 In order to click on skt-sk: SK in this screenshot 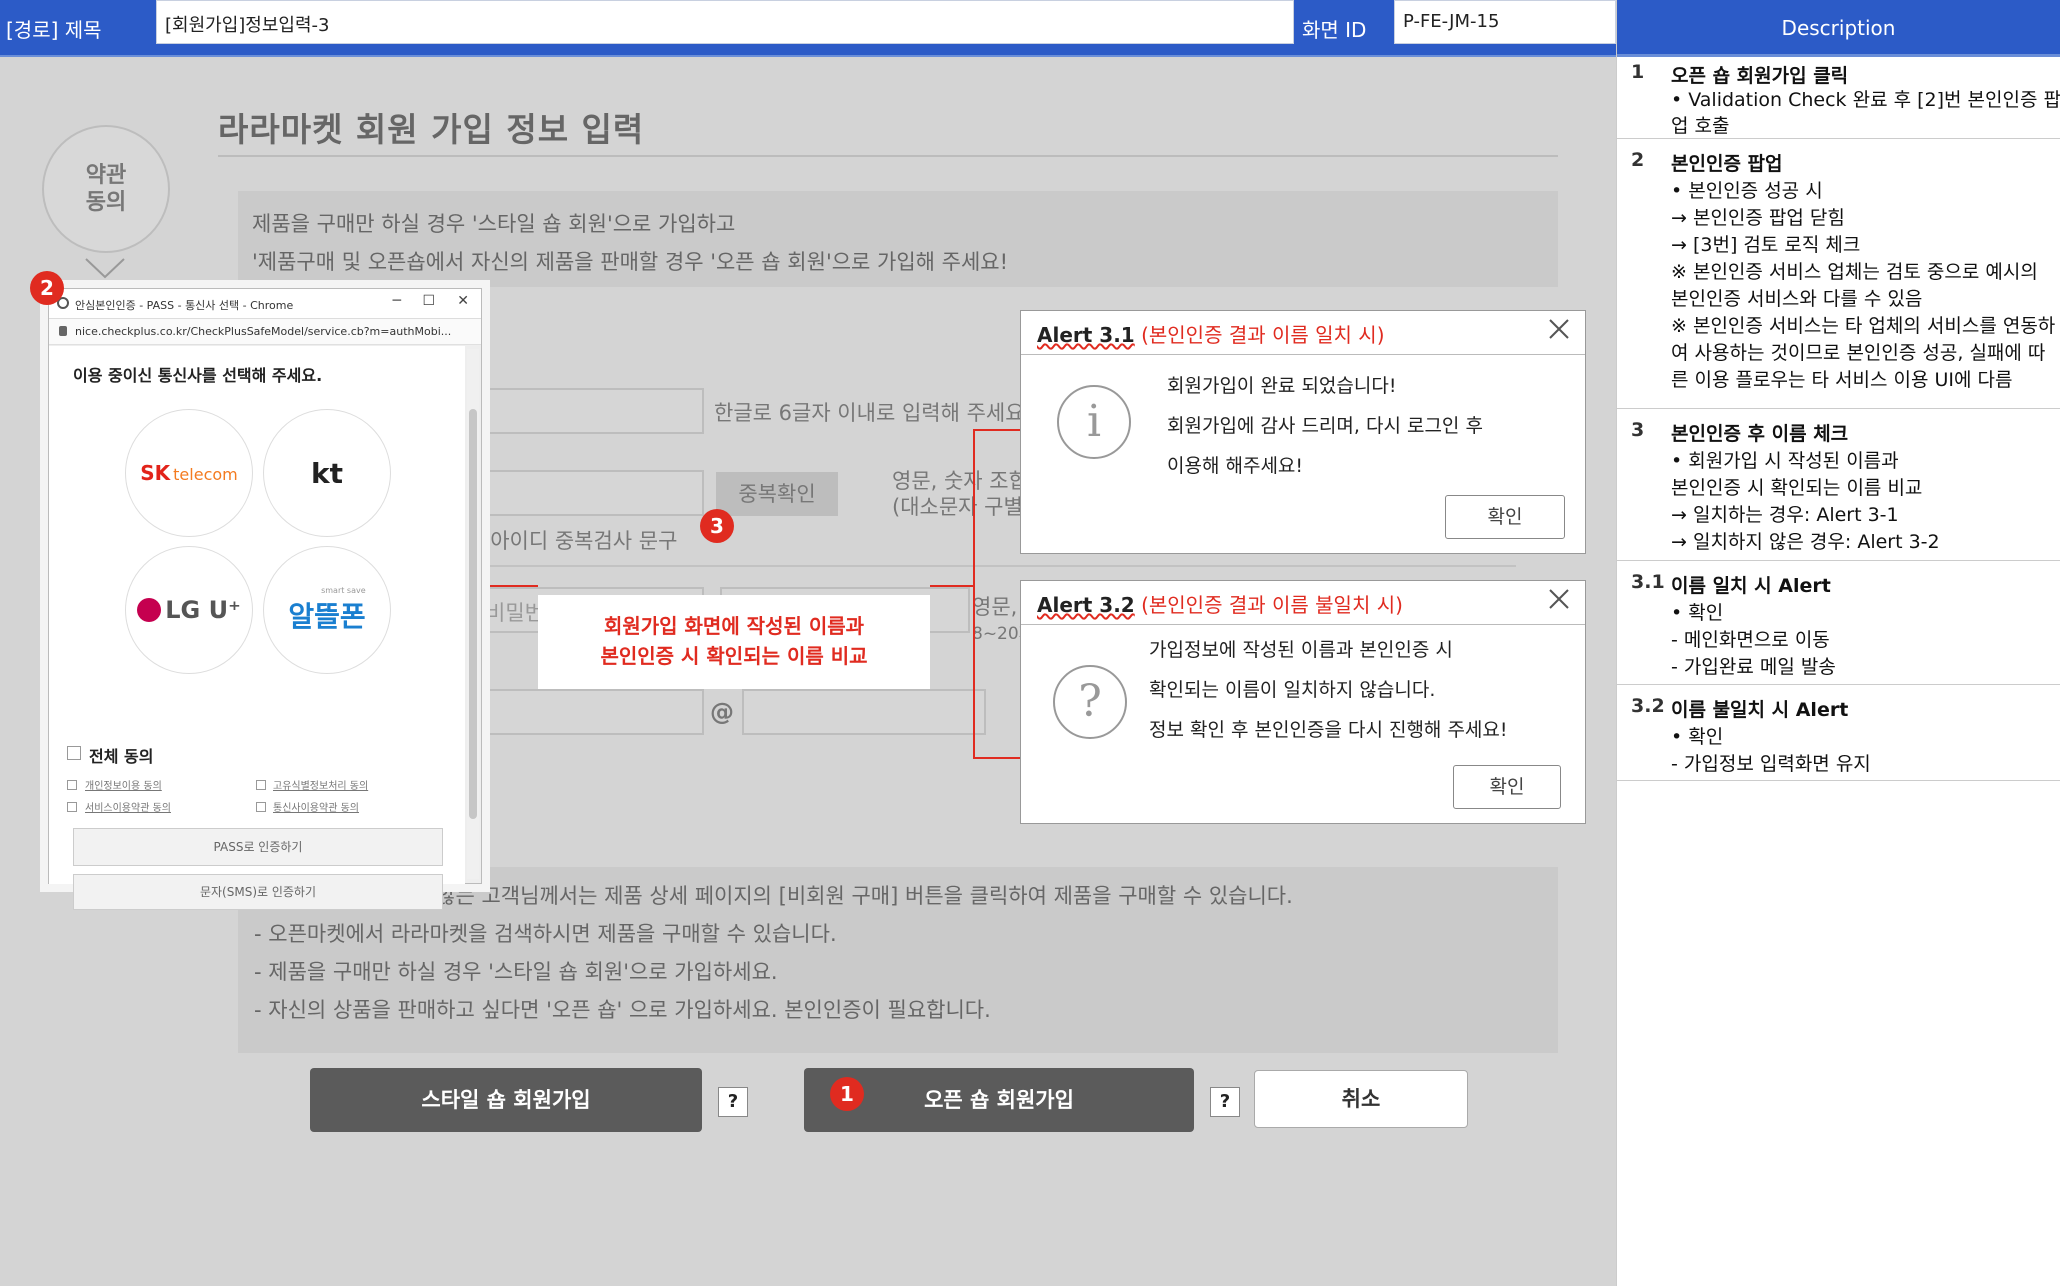, I will do `click(155, 473)`.